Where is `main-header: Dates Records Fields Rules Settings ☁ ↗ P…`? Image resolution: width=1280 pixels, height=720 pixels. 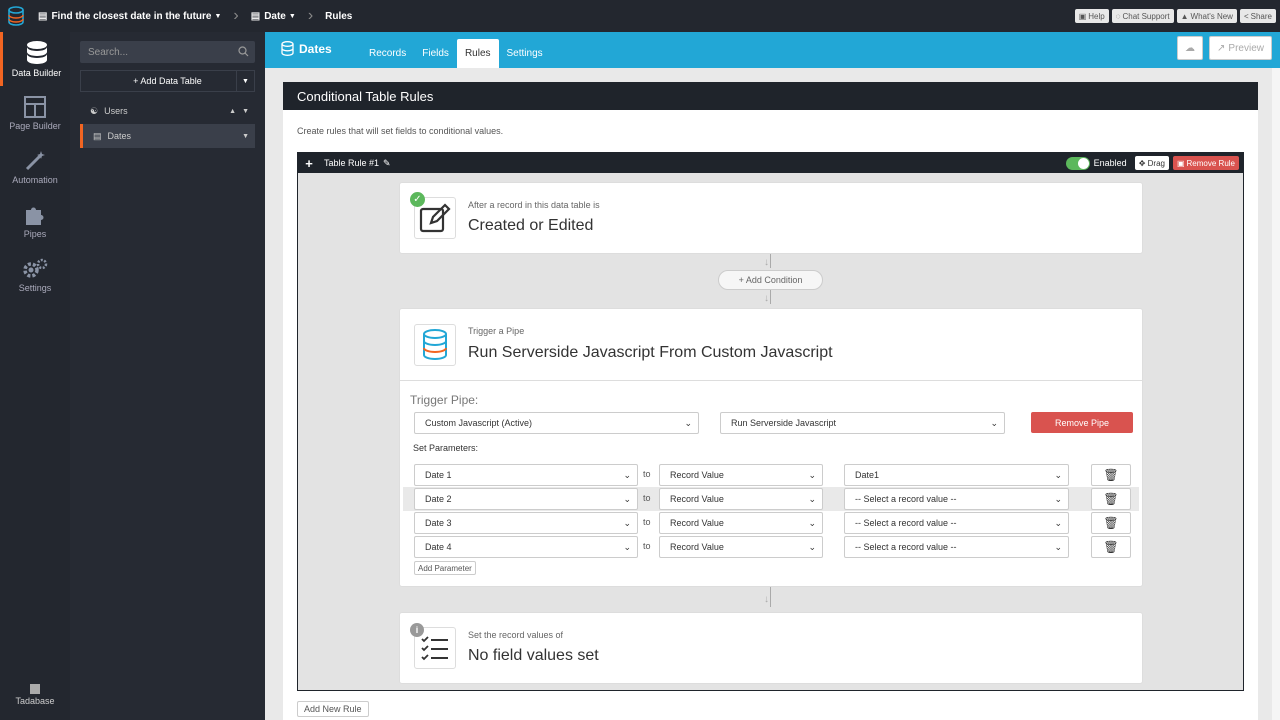 main-header: Dates Records Fields Rules Settings ☁ ↗ P… is located at coordinates (772, 50).